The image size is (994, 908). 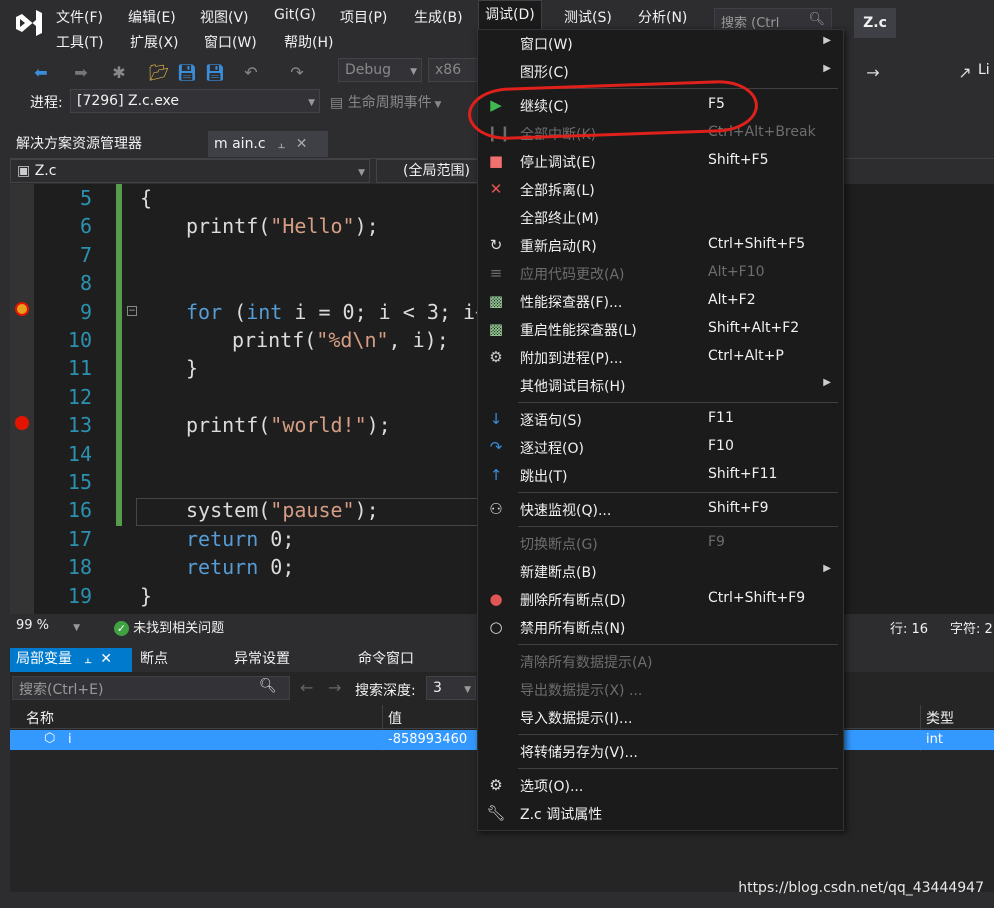 What do you see at coordinates (660, 476) in the screenshot?
I see `debug-menu-item: ↑ 跳出(T) Shift+F11` at bounding box center [660, 476].